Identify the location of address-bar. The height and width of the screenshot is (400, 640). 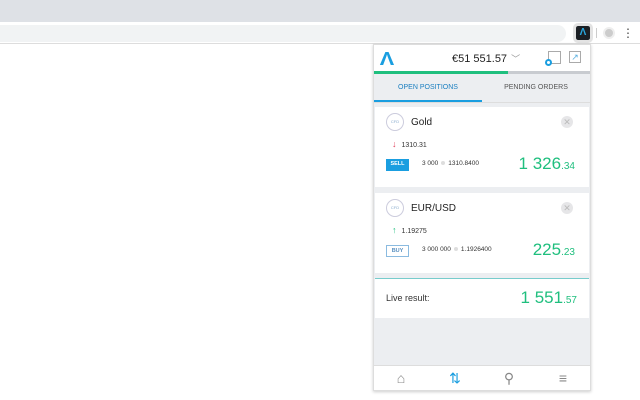
(283, 33).